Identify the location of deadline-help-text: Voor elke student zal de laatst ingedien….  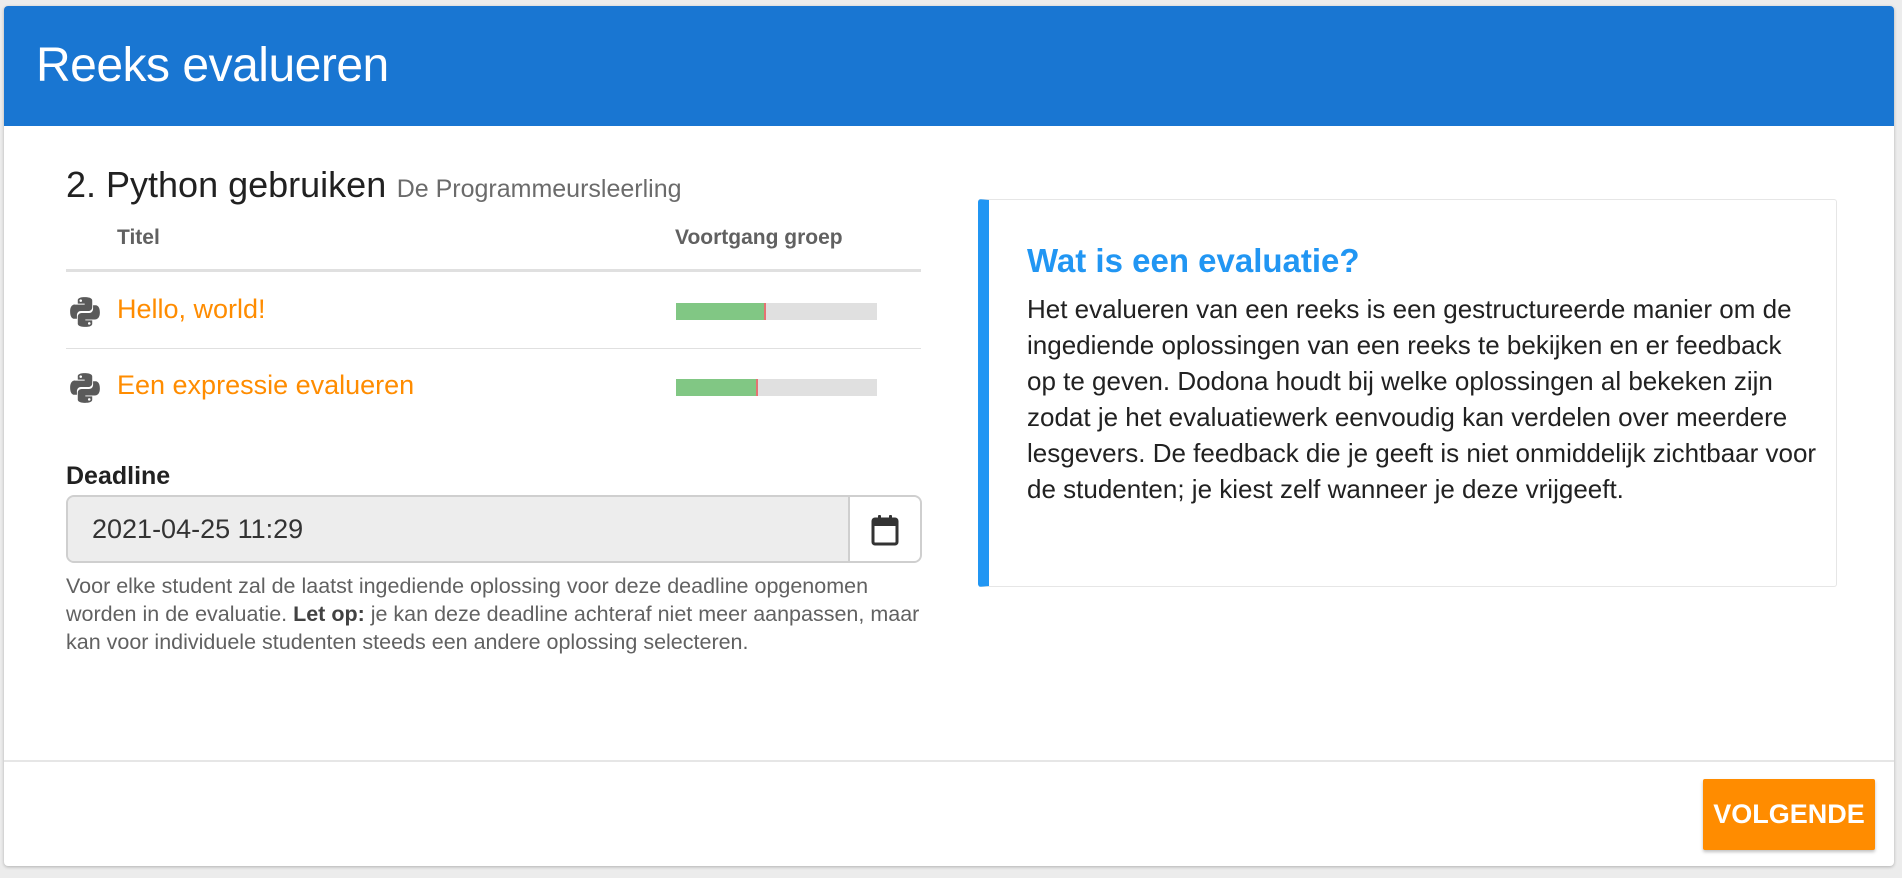
(496, 614).